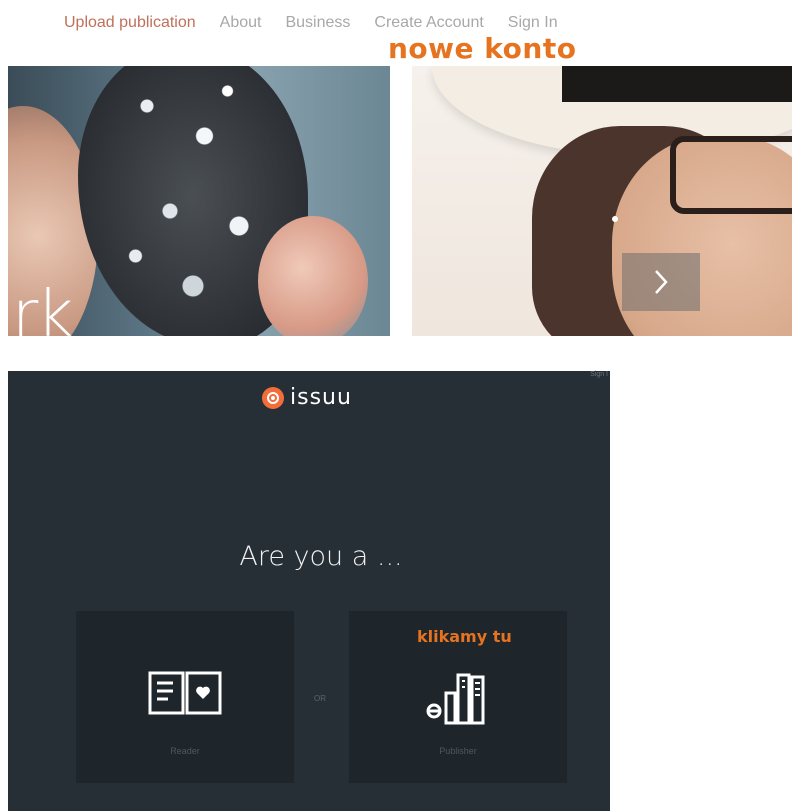 This screenshot has height=811, width=792. What do you see at coordinates (185, 751) in the screenshot?
I see `reader-label: Reader` at bounding box center [185, 751].